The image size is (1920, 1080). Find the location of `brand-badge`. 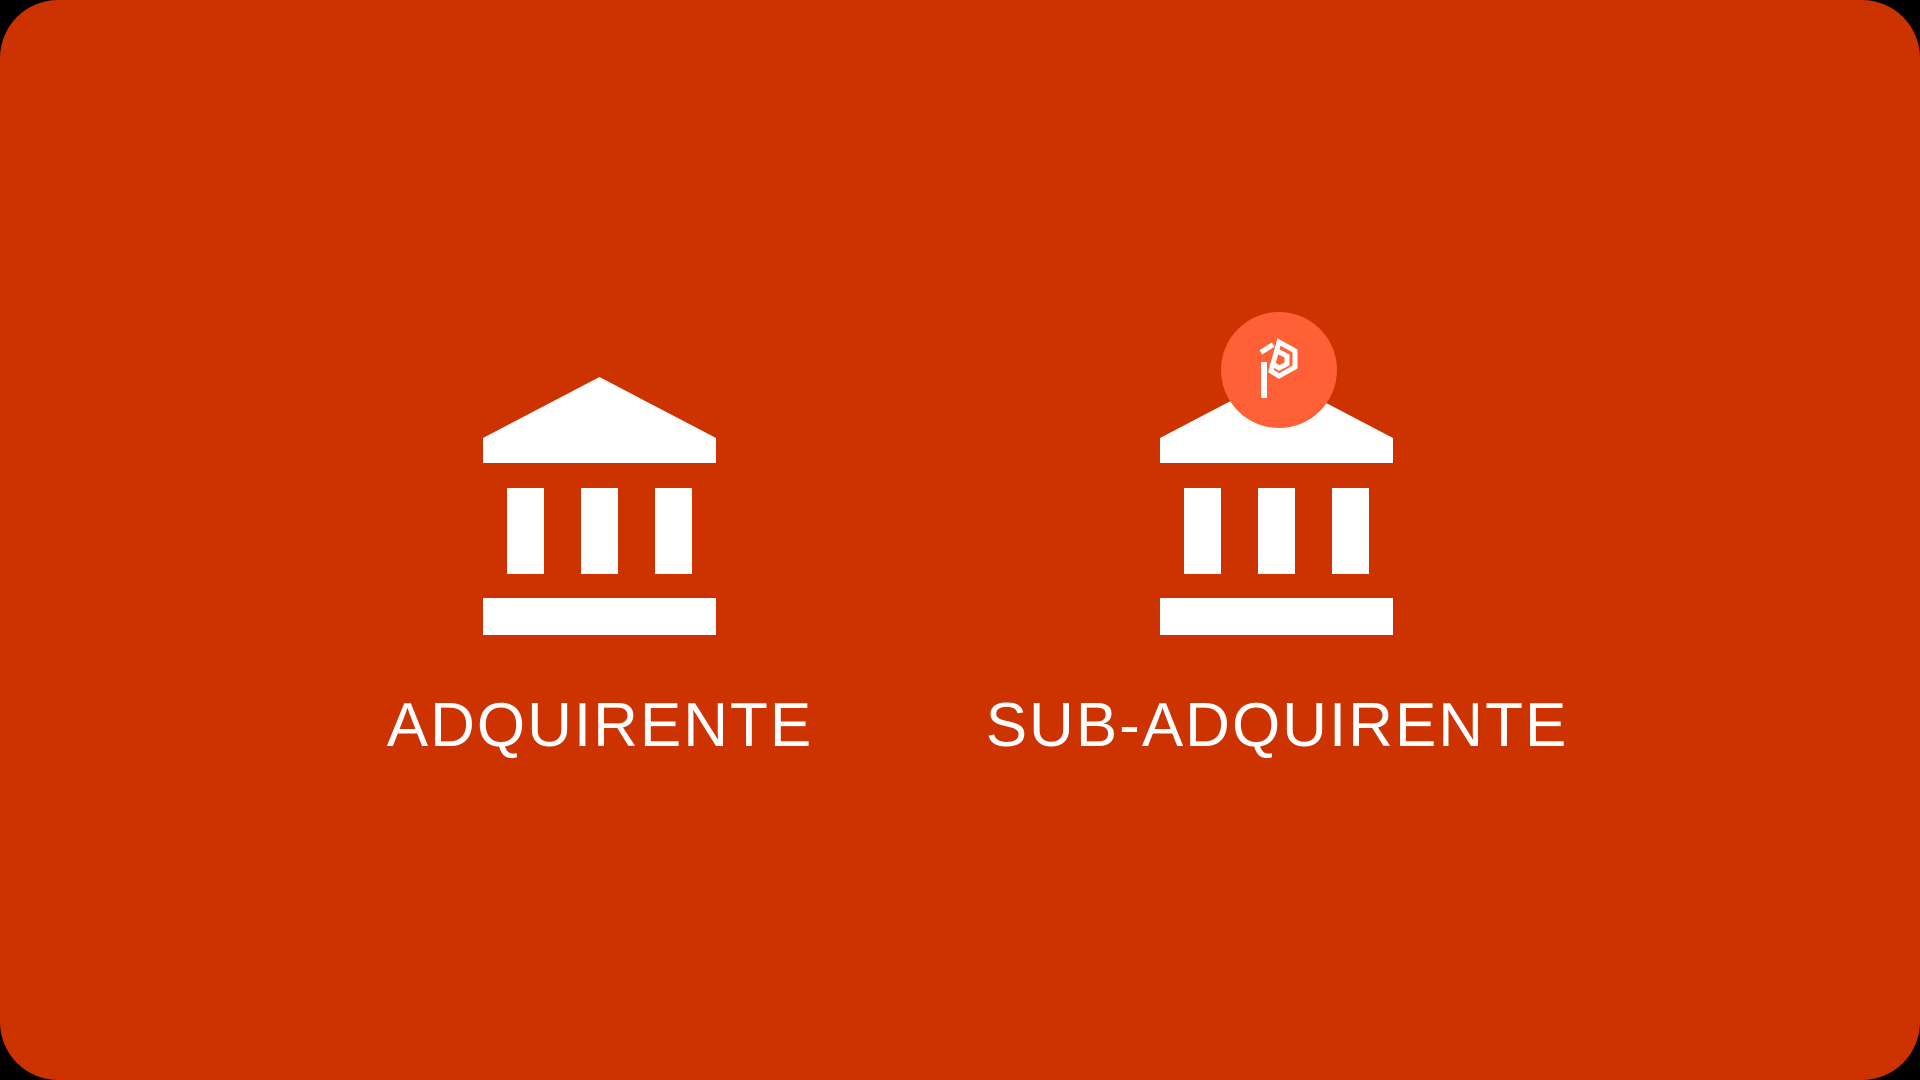

brand-badge is located at coordinates (1279, 370).